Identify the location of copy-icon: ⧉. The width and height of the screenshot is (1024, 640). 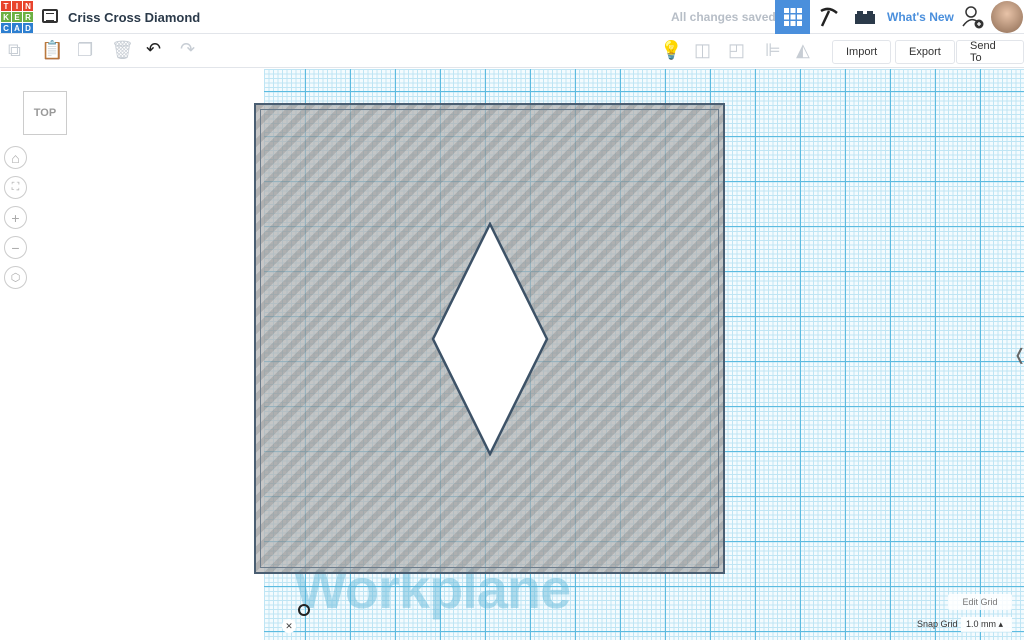
(14, 50).